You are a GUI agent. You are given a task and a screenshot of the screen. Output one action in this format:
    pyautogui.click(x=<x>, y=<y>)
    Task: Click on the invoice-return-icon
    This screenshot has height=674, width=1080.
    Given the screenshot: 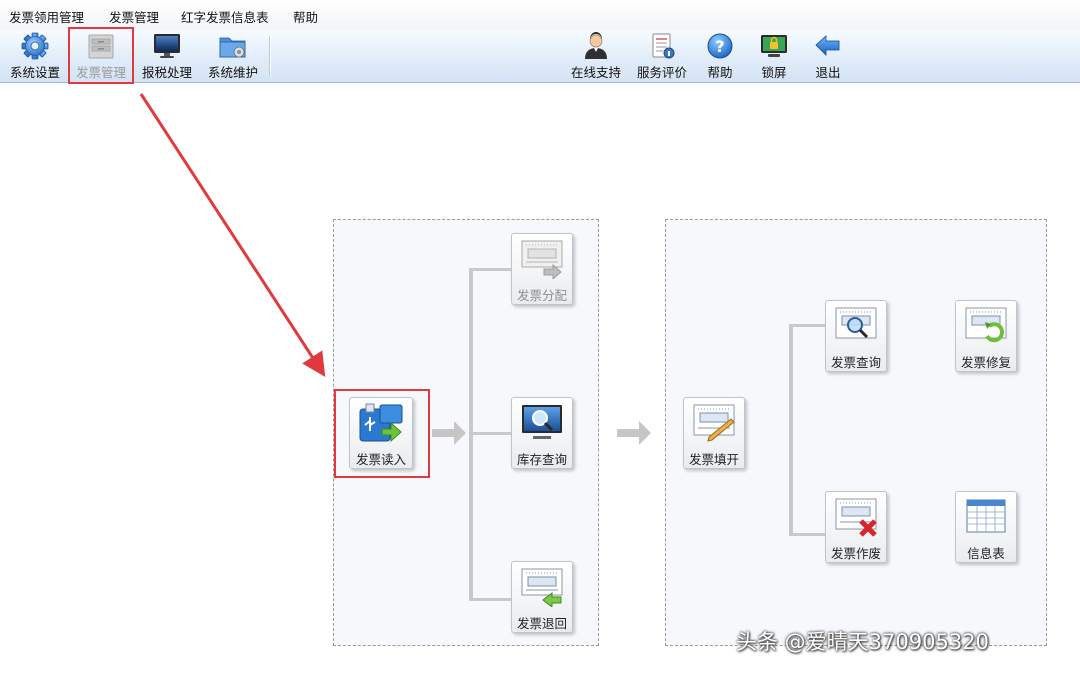 What is the action you would take?
    pyautogui.click(x=542, y=587)
    